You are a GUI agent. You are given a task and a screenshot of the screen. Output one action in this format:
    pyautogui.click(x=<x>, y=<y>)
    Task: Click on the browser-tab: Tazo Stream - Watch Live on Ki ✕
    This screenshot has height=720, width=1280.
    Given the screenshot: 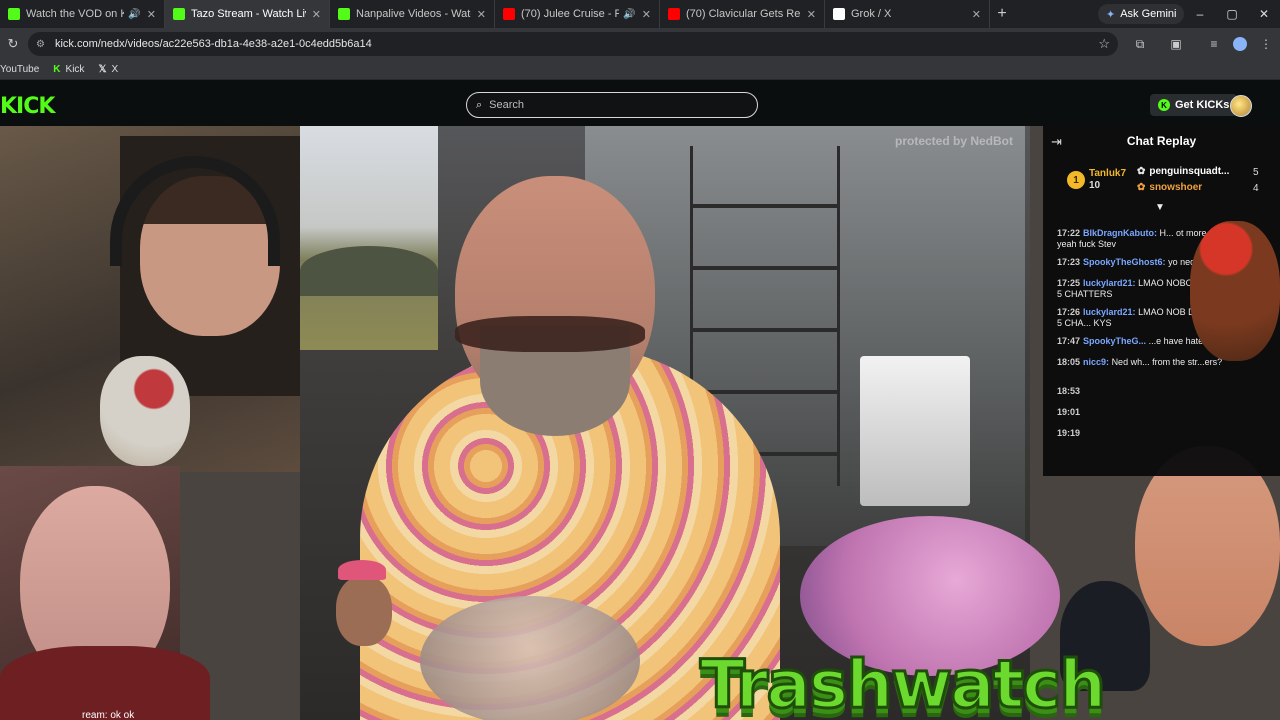 What is the action you would take?
    pyautogui.click(x=247, y=14)
    